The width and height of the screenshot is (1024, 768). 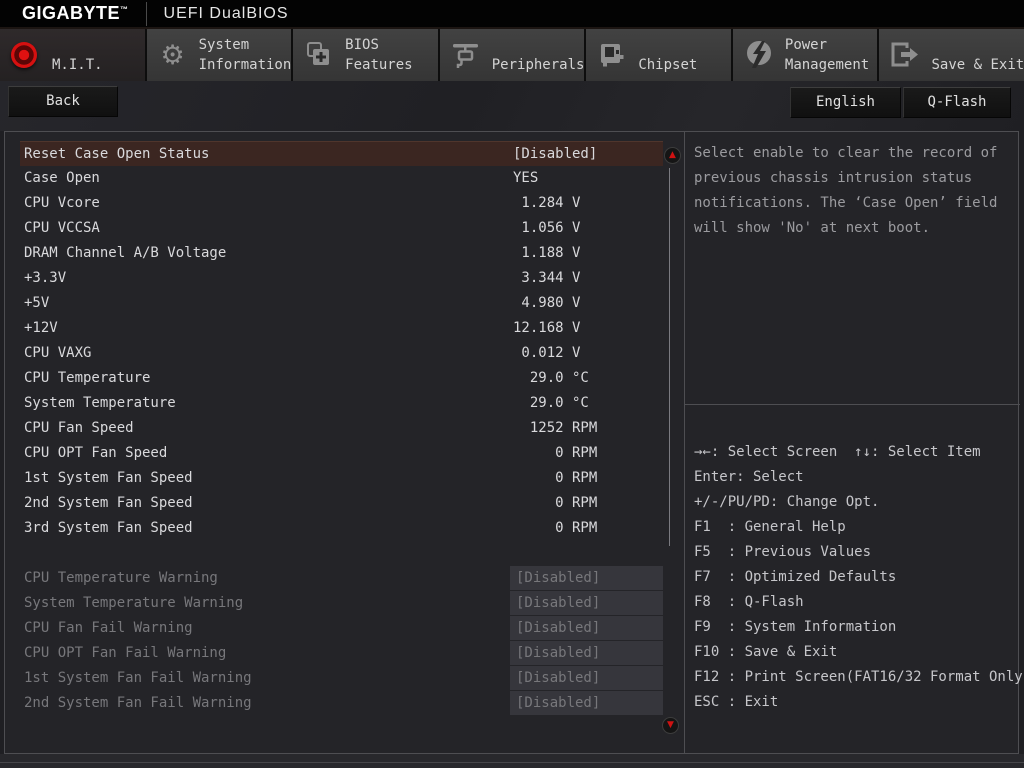 I want to click on help-line: Select enable to clear the record of, so click(x=846, y=153).